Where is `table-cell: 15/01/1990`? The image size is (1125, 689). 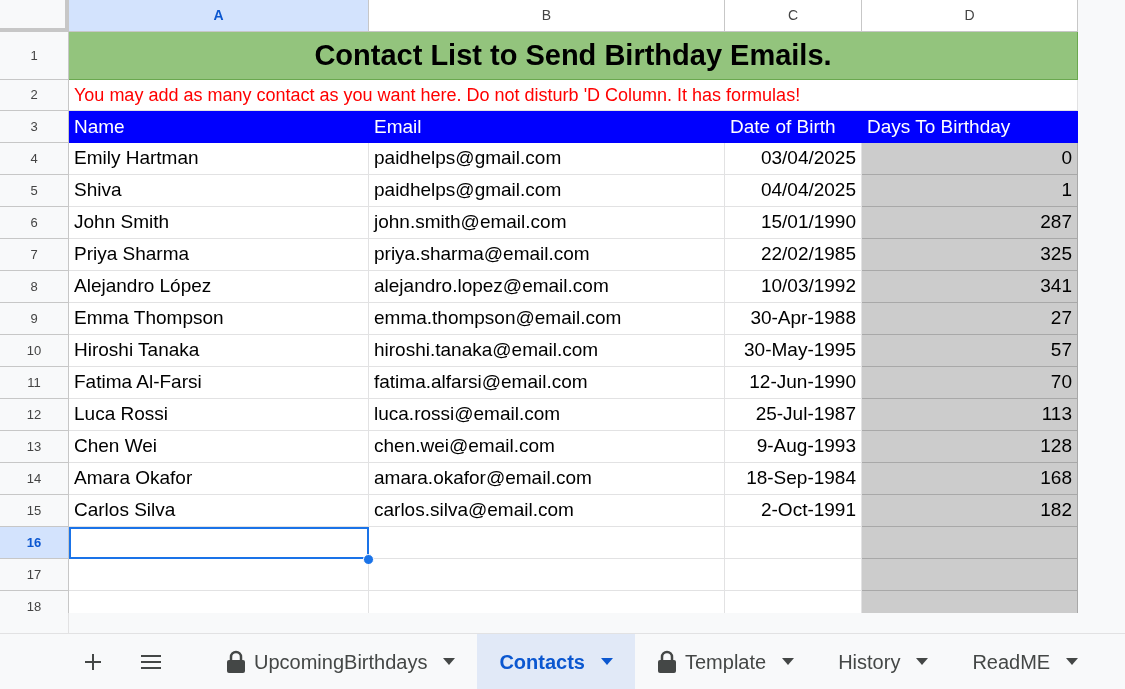
table-cell: 15/01/1990 is located at coordinates (793, 223).